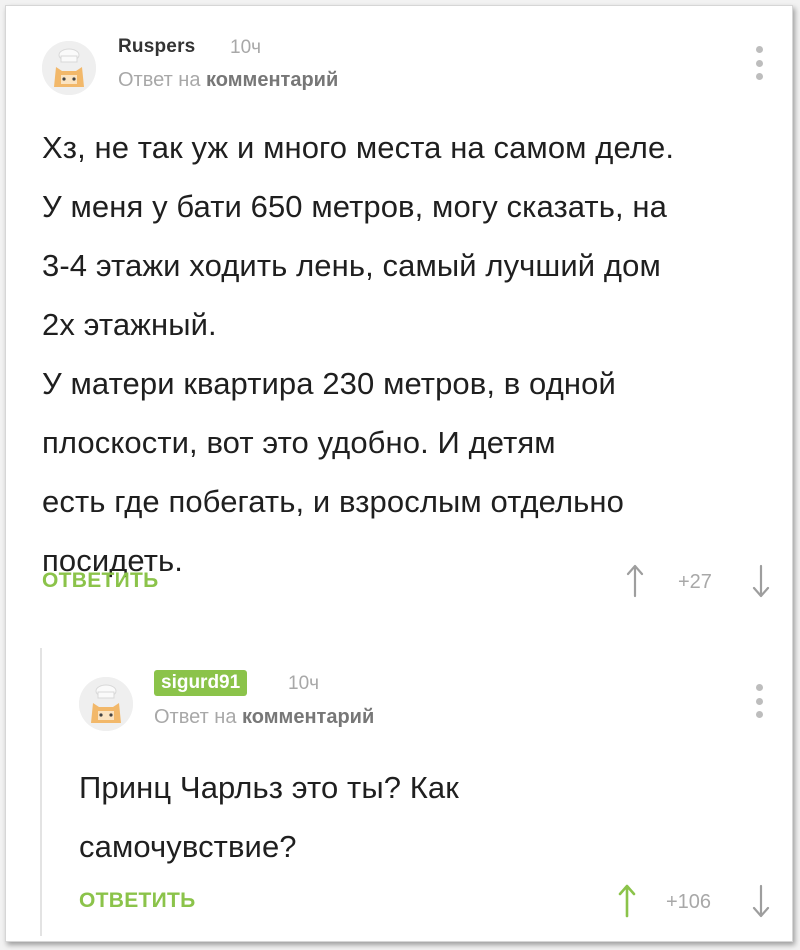 The image size is (800, 950). Describe the element at coordinates (333, 501) in the screenshot. I see `comment-line: есть где побегать, и взрослым отдельно` at that location.